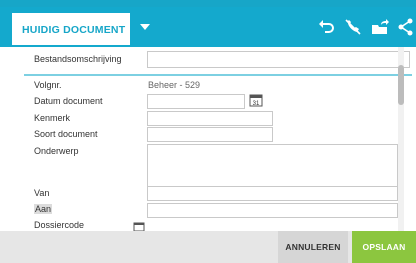 The height and width of the screenshot is (263, 416). Describe the element at coordinates (145, 27) in the screenshot. I see `chevron-down-icon` at that location.